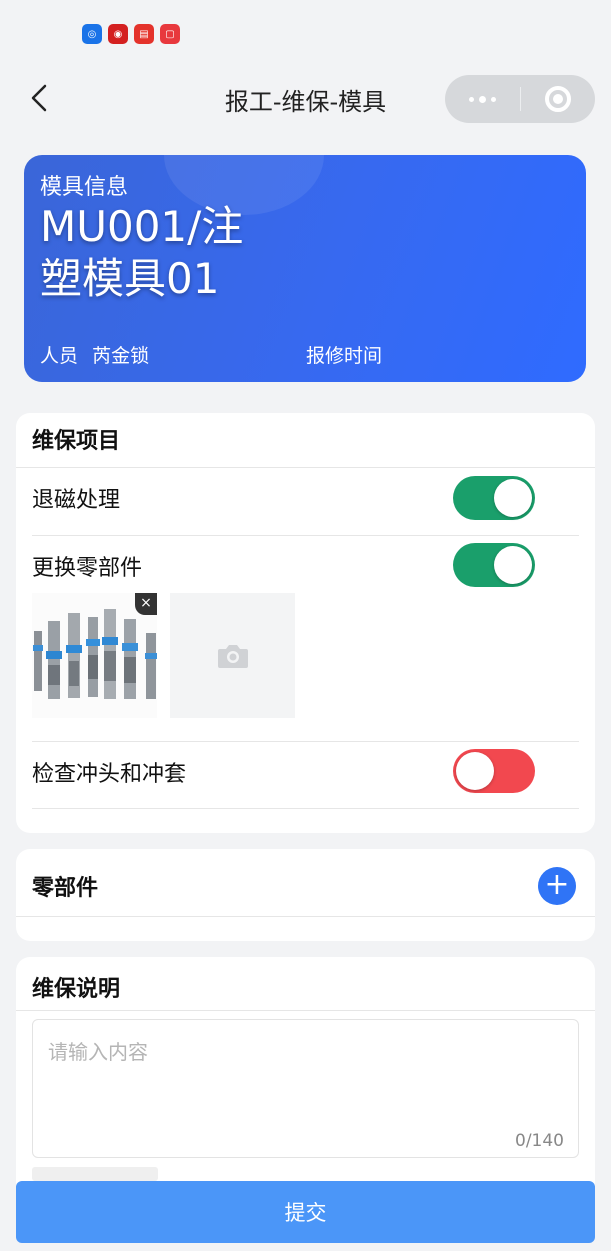 Image resolution: width=611 pixels, height=1251 pixels. Describe the element at coordinates (471, 99) in the screenshot. I see `more-dots-icon` at that location.